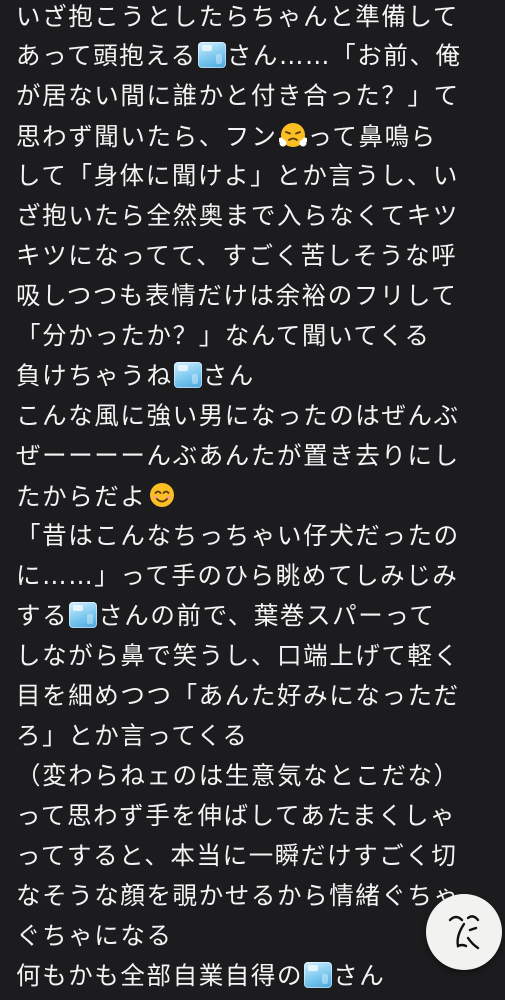 This screenshot has width=505, height=1000. Describe the element at coordinates (237, 175) in the screenshot. I see `text-line: して「身体に聞けよ」とか言うし、い` at that location.